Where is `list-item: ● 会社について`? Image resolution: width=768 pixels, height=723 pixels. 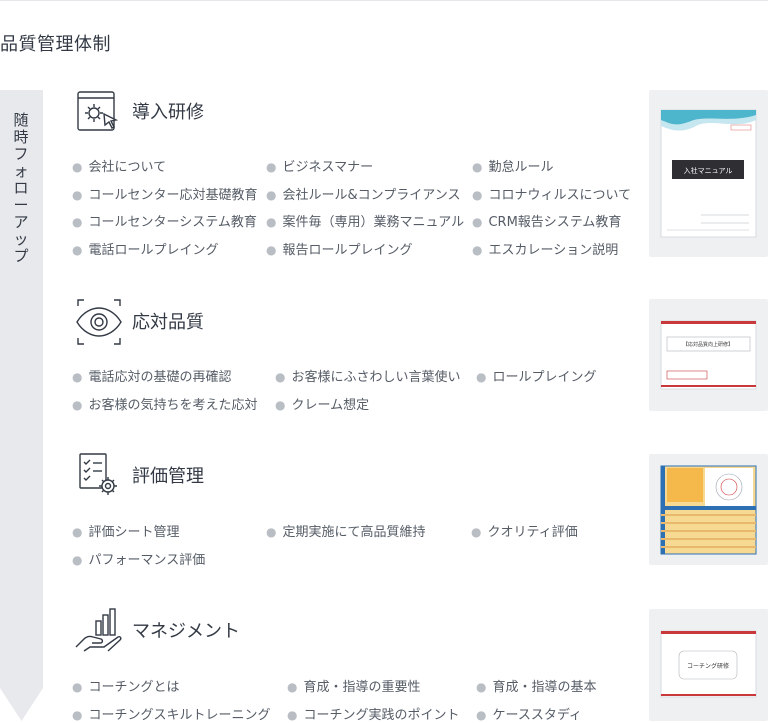 list-item: ● 会社について is located at coordinates (119, 167).